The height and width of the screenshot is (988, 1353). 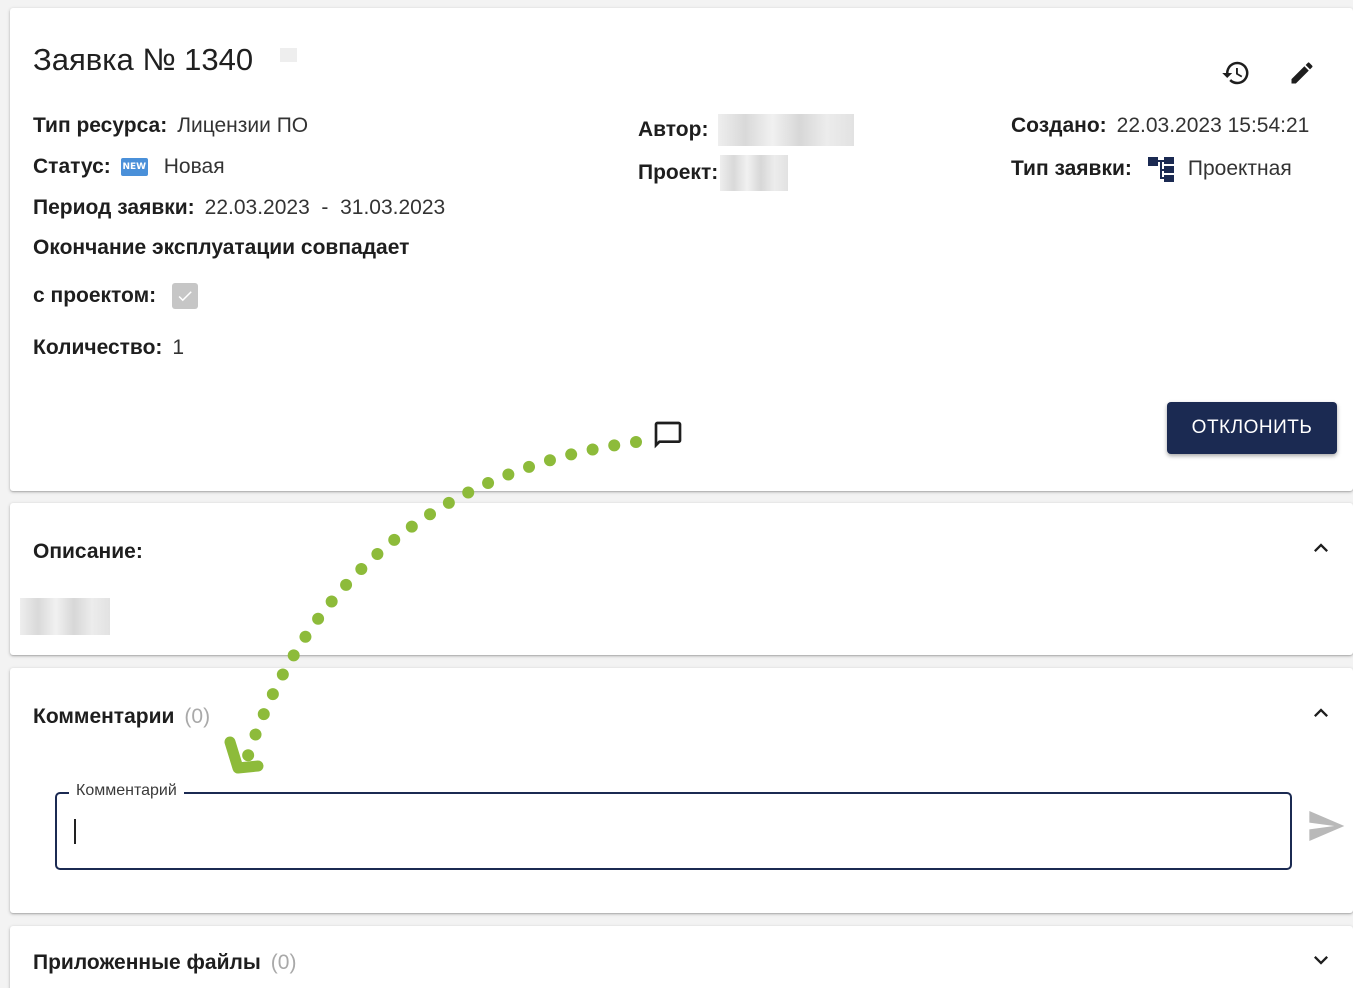 I want to click on redacted-project, so click(x=754, y=173).